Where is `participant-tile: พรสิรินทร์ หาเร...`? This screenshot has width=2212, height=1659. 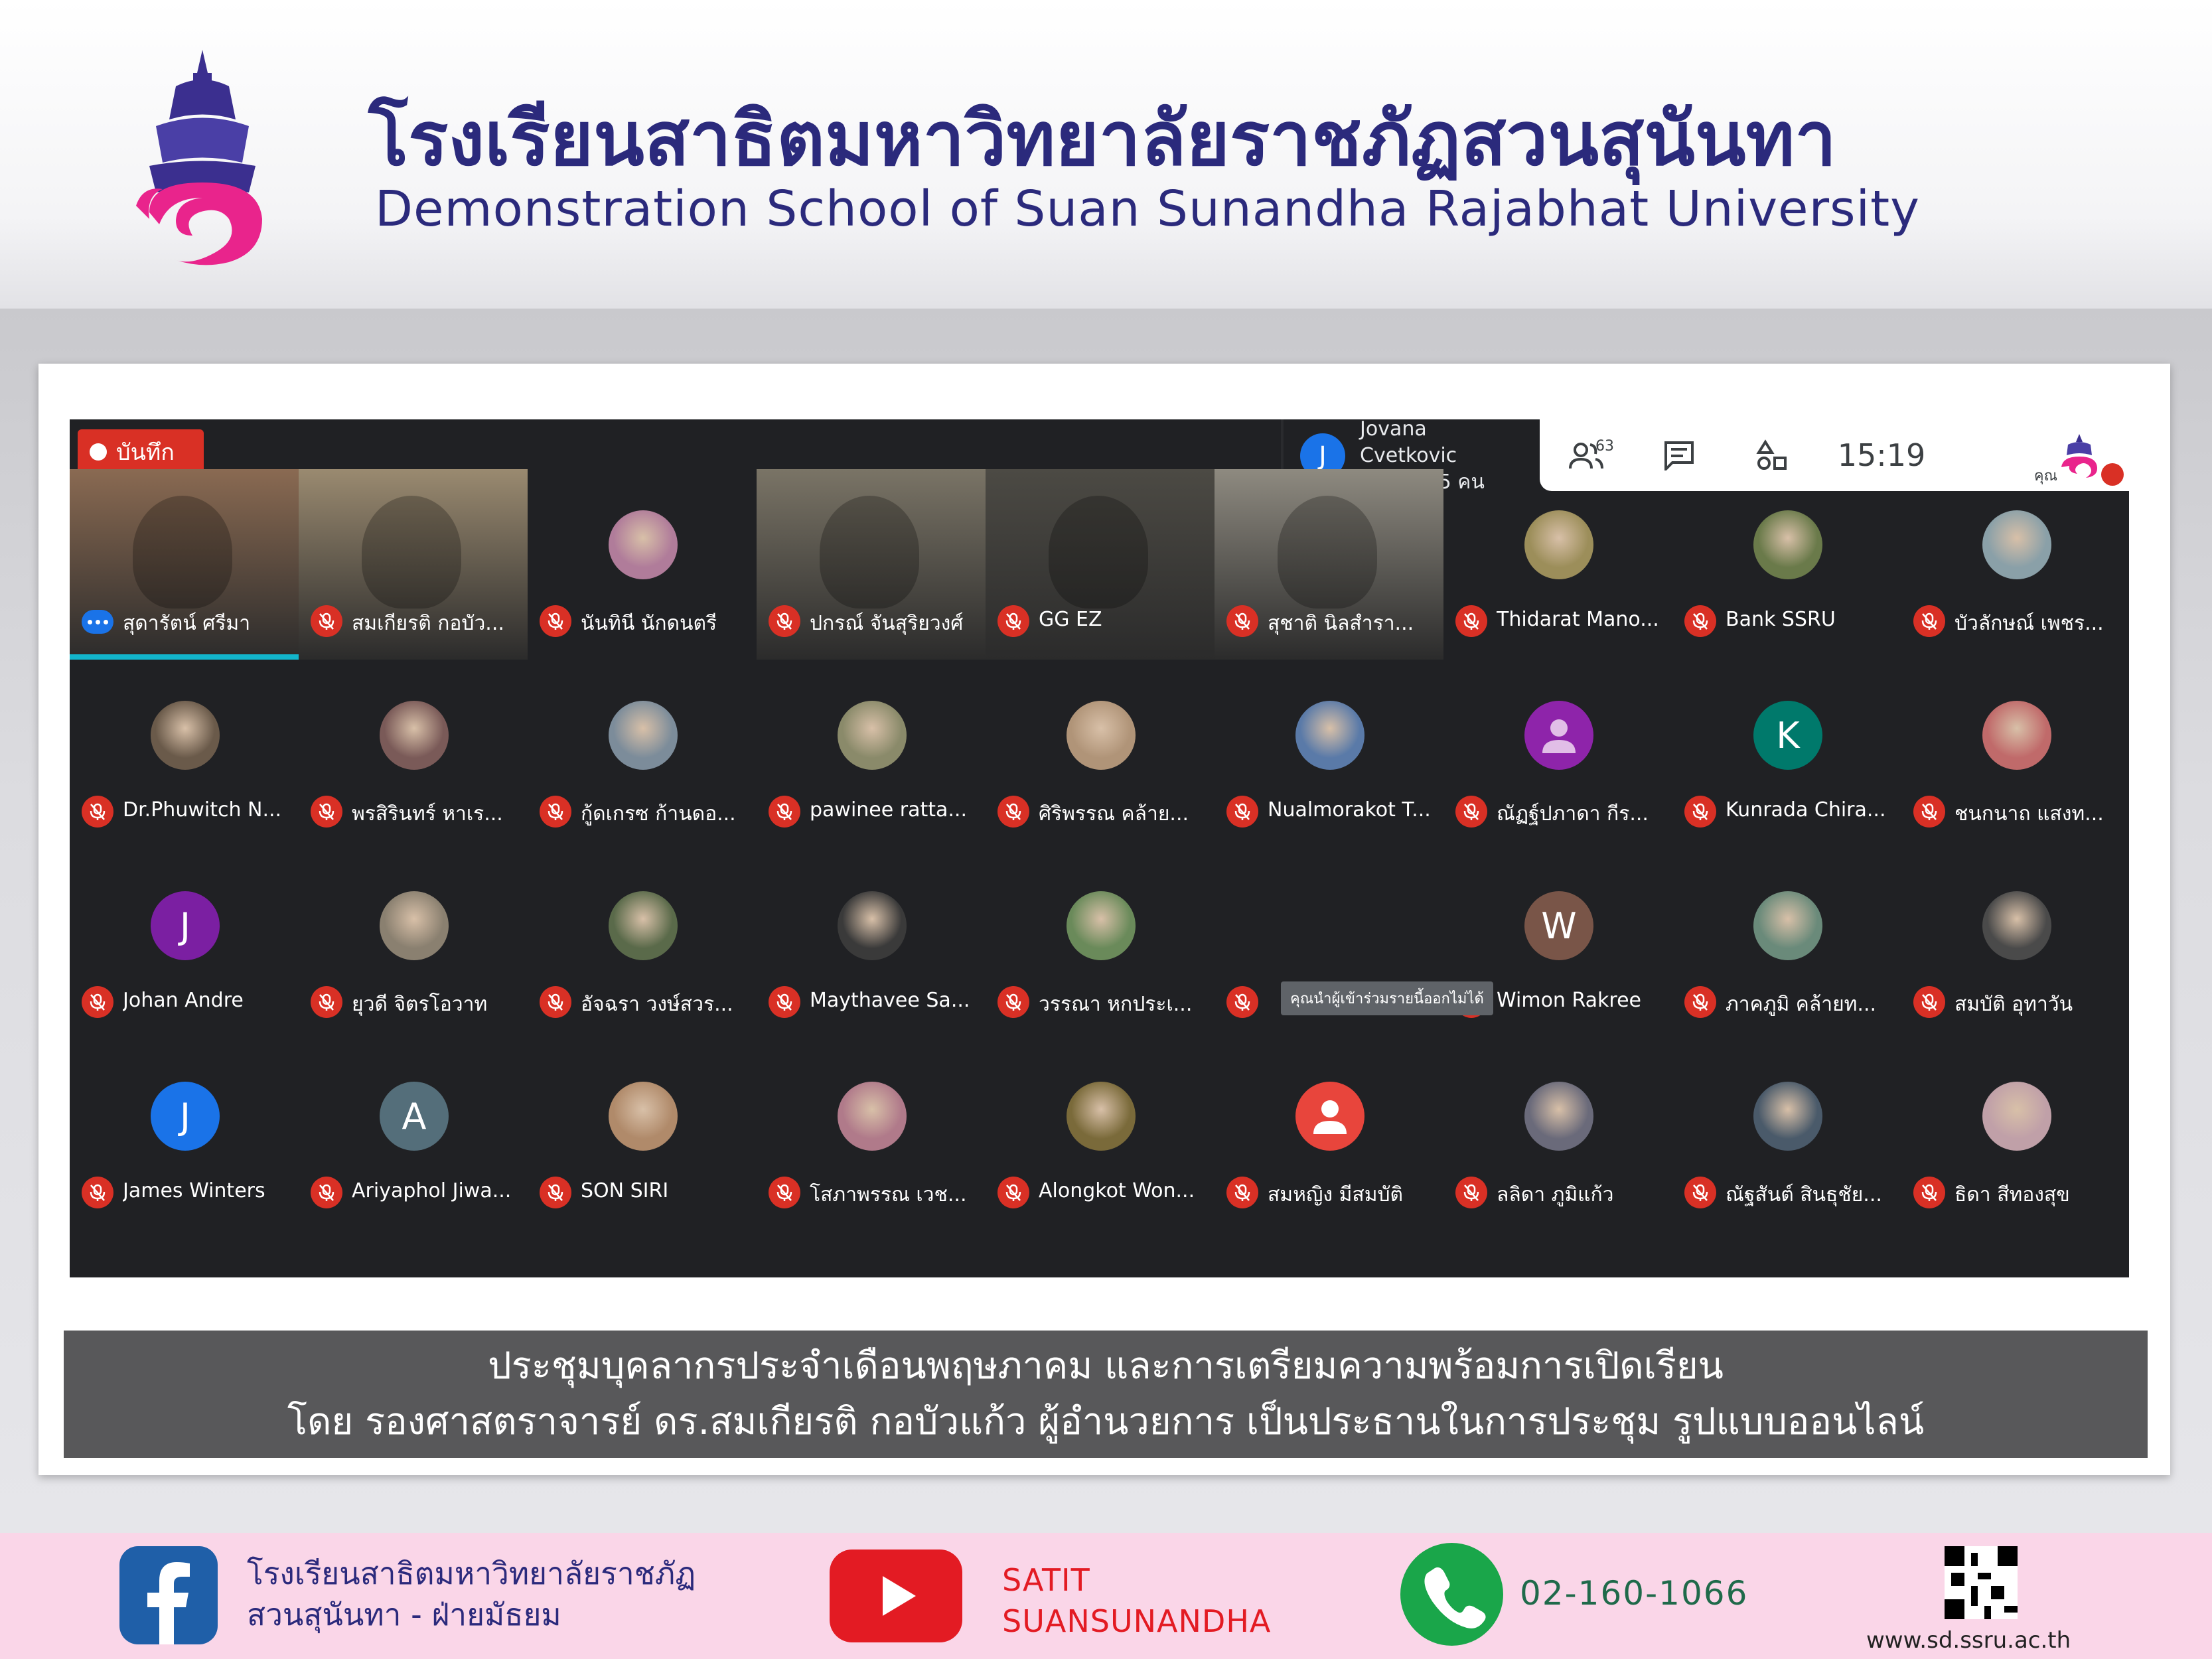
participant-tile: พรสิรินทร์ หาเร... is located at coordinates (413, 755).